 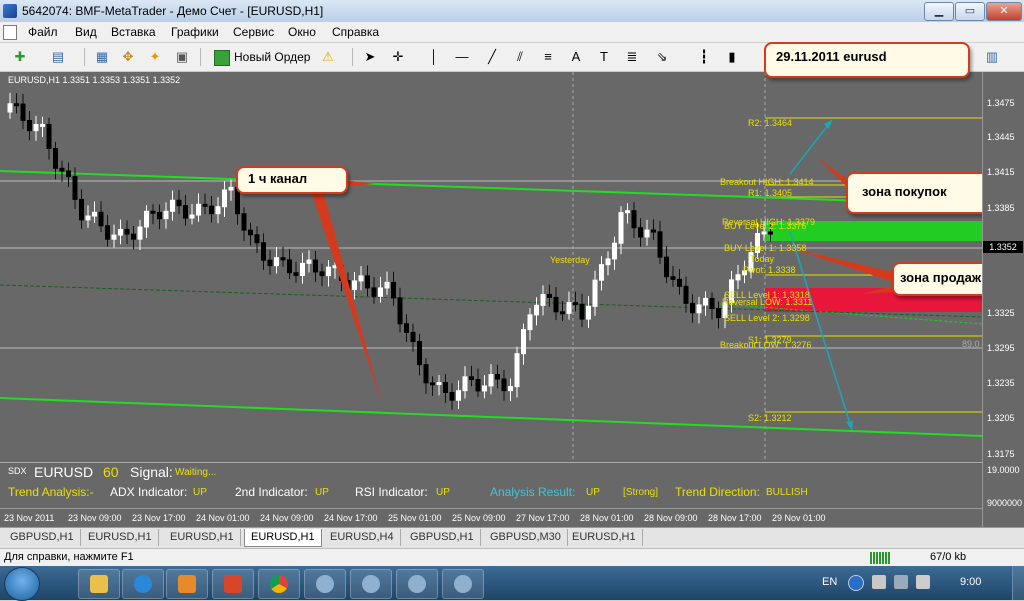 What do you see at coordinates (769, 270) in the screenshot?
I see `label-pivot: Pivot: 1.3338` at bounding box center [769, 270].